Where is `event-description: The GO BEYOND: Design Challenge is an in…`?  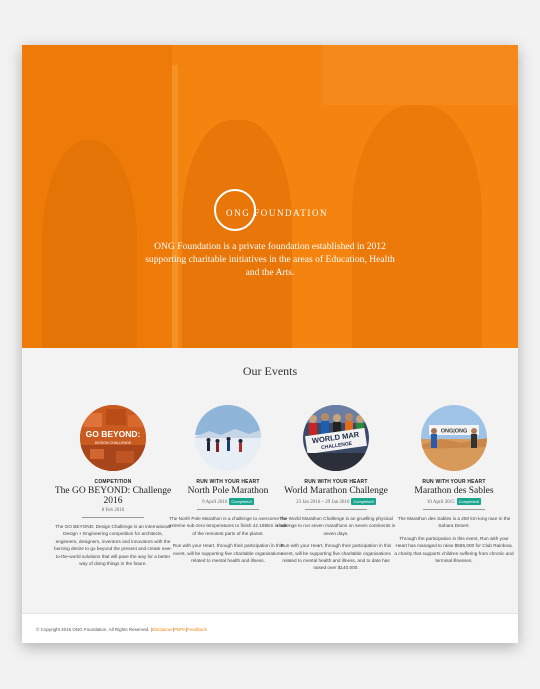 event-description: The GO BEYOND: Design Challenge is an in… is located at coordinates (113, 545).